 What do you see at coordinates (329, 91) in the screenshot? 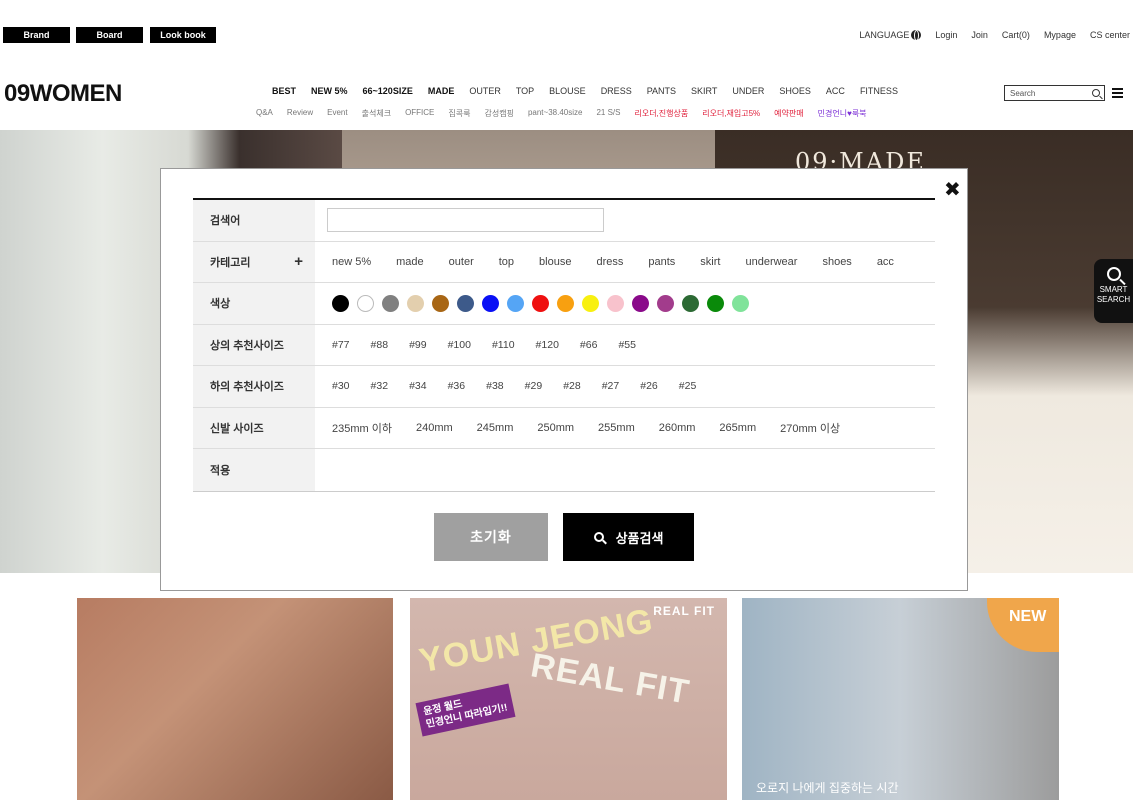
I see `main-nav-item-1: NEW 5%` at bounding box center [329, 91].